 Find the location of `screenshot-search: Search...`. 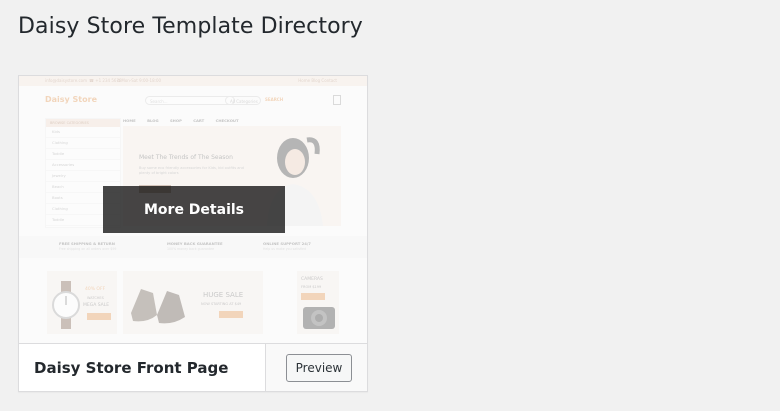

screenshot-search: Search... is located at coordinates (190, 100).